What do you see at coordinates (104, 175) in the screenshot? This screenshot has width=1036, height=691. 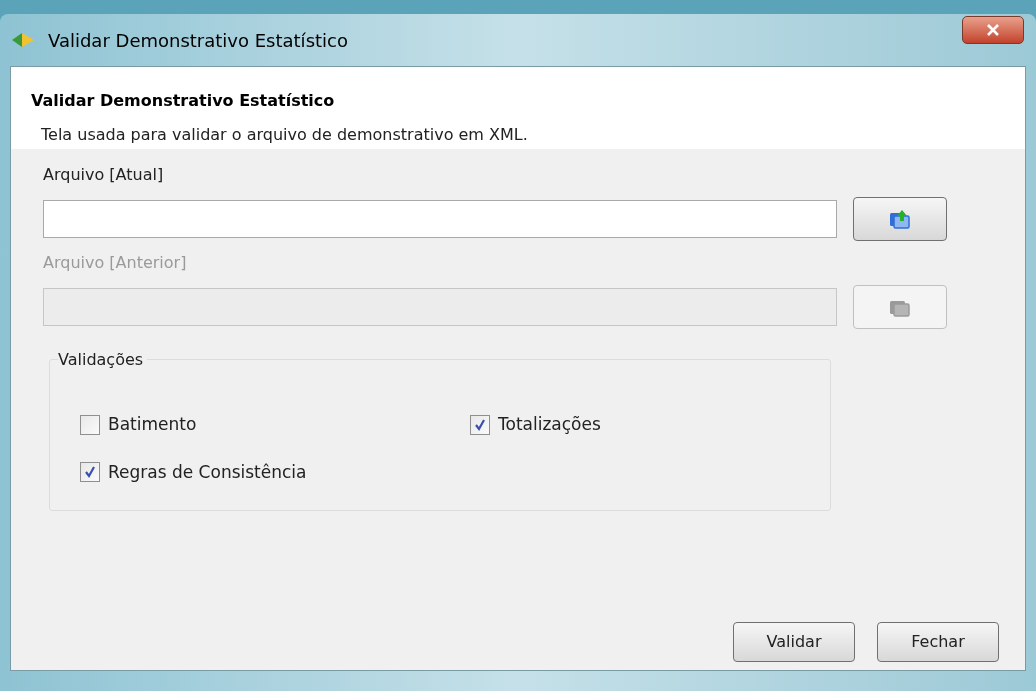 I see `field-label: Arquivo [Atual]` at bounding box center [104, 175].